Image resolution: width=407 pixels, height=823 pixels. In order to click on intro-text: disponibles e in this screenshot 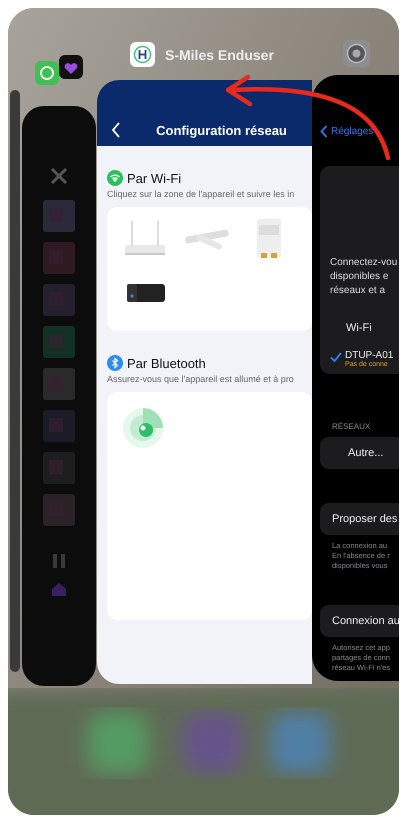, I will do `click(360, 277)`.